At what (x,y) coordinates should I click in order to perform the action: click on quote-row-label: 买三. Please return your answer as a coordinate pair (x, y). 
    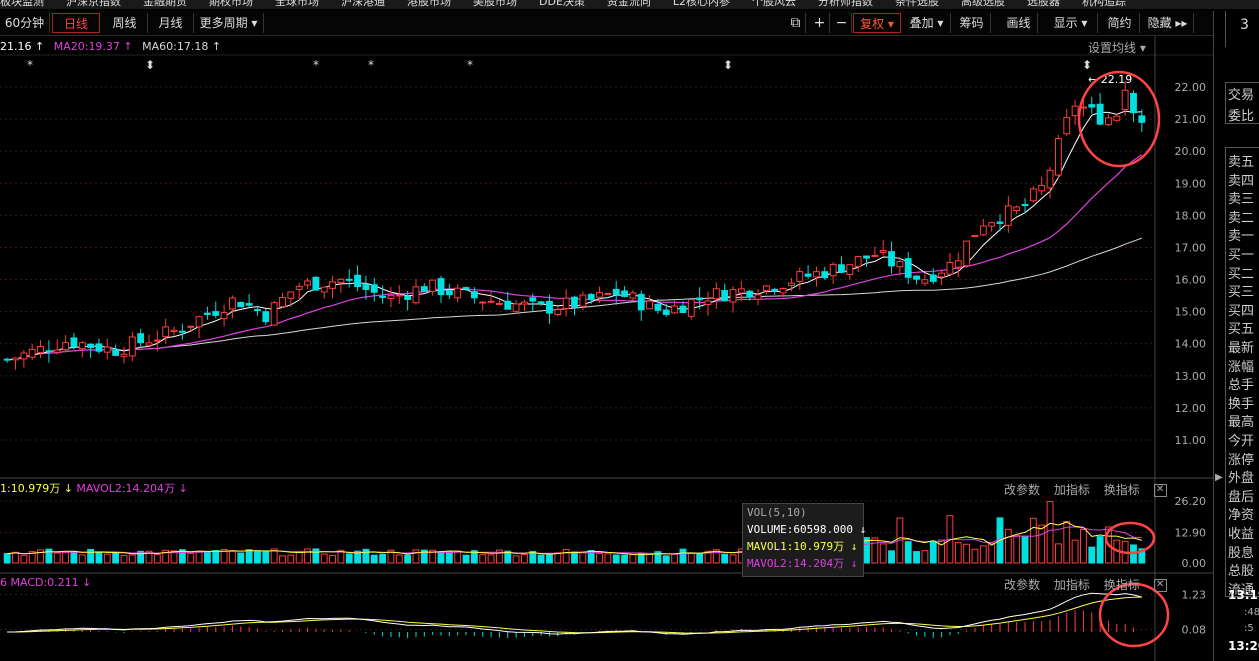
    Looking at the image, I should click on (1241, 293).